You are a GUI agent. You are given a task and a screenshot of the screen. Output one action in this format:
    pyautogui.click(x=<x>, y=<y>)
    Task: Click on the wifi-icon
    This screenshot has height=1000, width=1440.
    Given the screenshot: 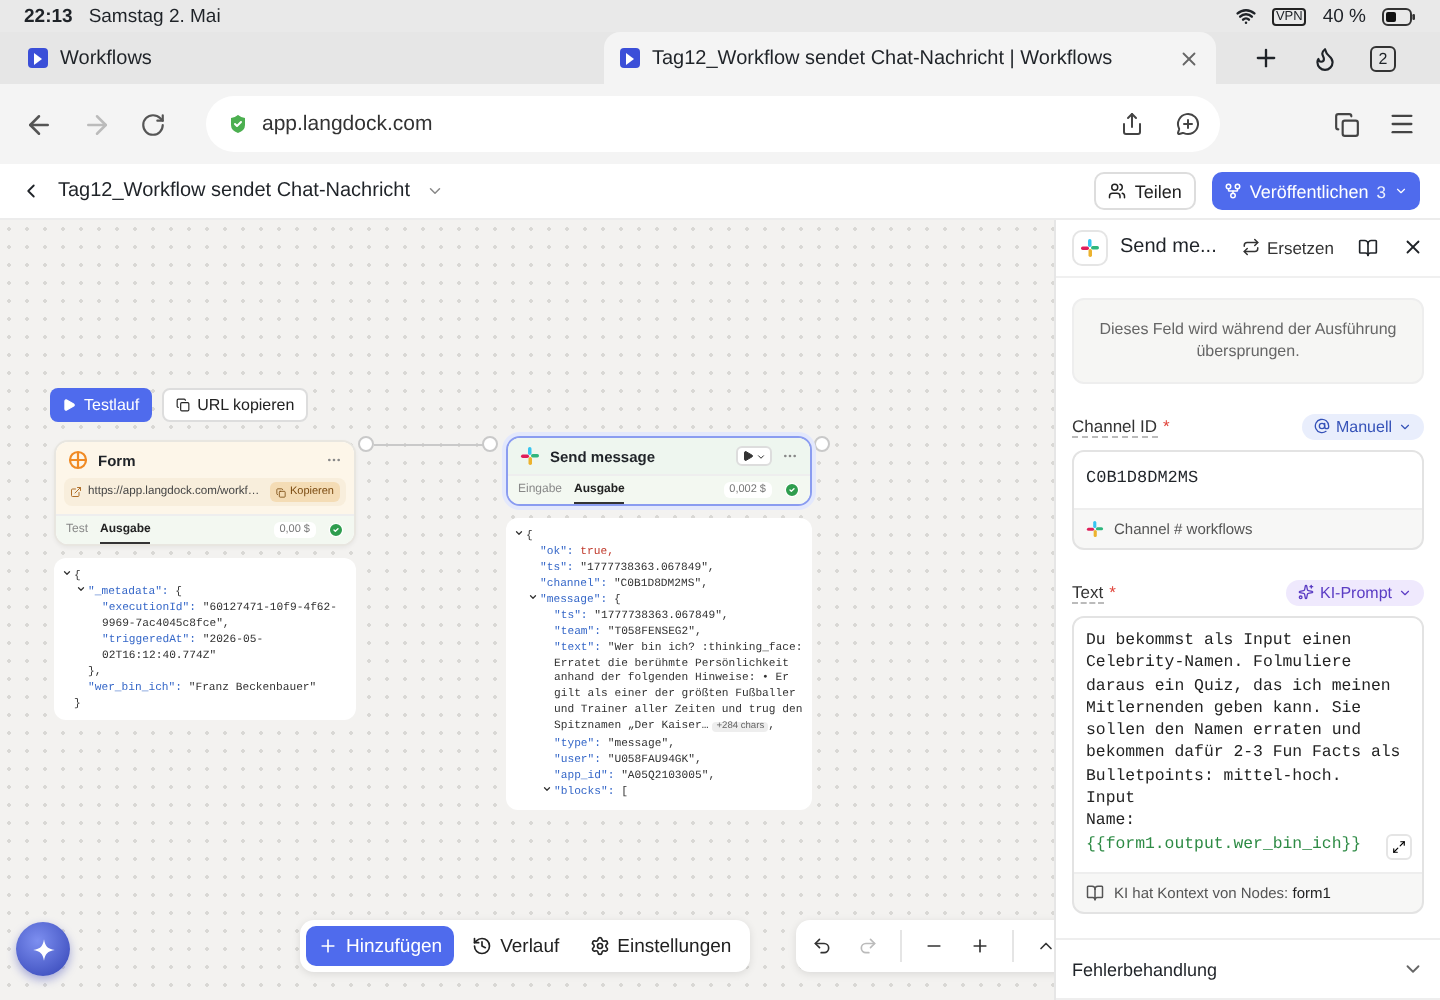 What is the action you would take?
    pyautogui.click(x=1245, y=16)
    